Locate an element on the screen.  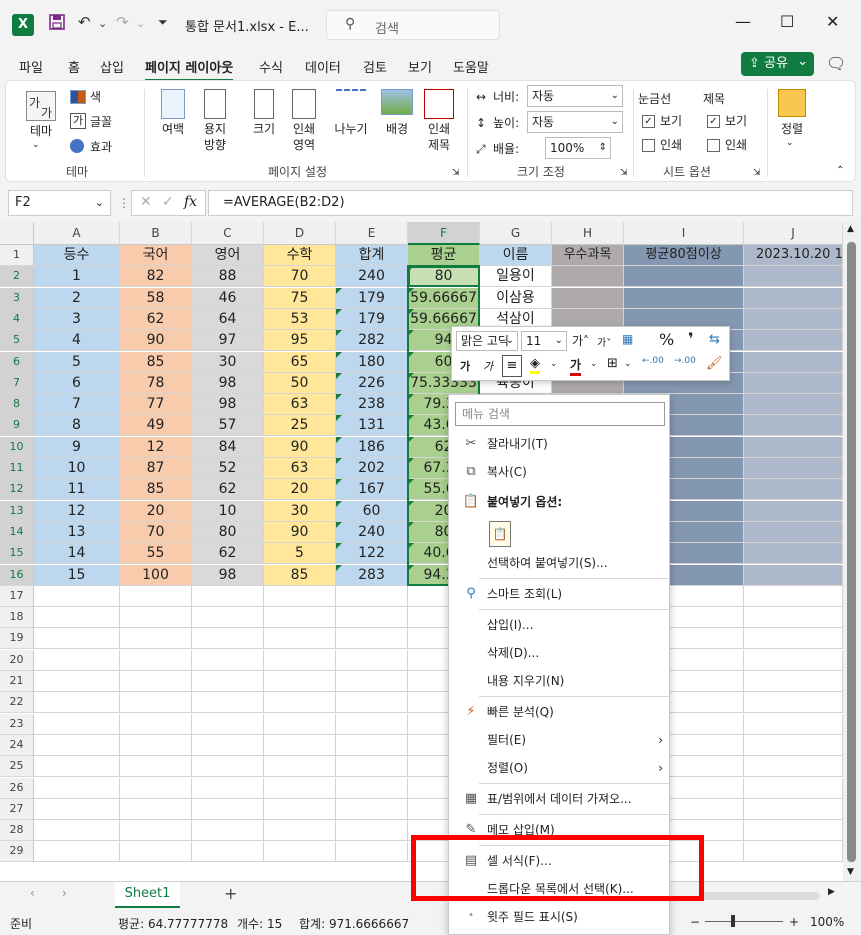
row-header: 28 is located at coordinates (17, 831).